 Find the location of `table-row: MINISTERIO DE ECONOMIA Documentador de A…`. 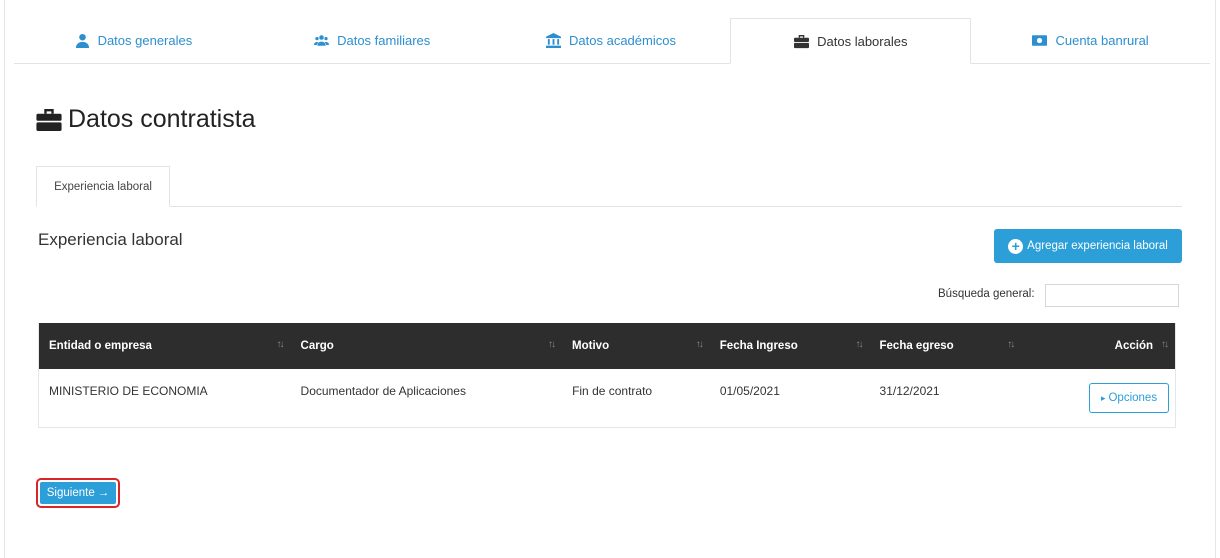

table-row: MINISTERIO DE ECONOMIA Documentador de A… is located at coordinates (607, 398).